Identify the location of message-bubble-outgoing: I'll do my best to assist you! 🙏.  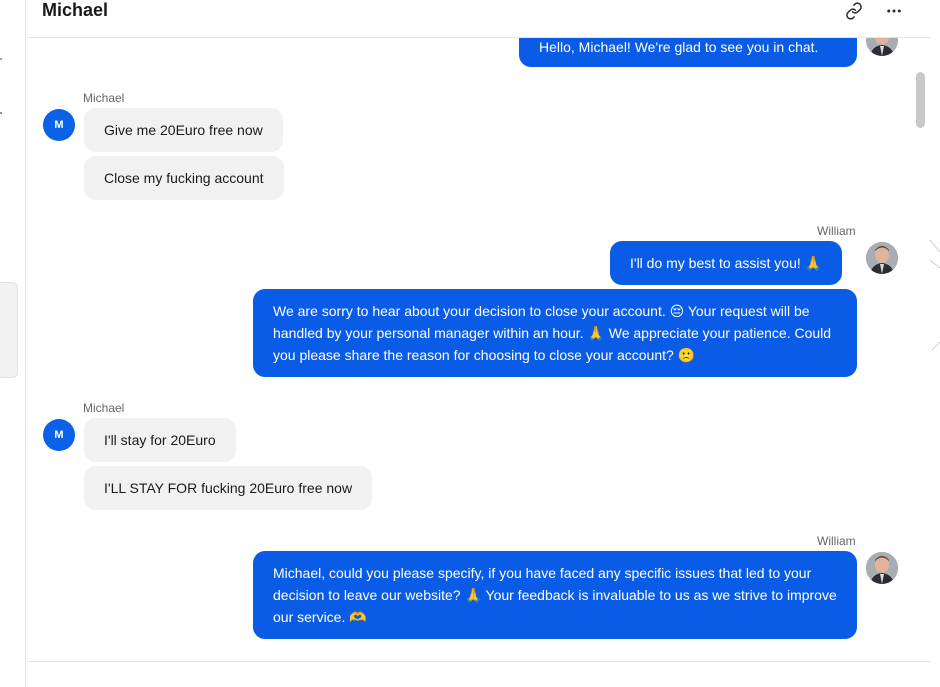
(726, 263).